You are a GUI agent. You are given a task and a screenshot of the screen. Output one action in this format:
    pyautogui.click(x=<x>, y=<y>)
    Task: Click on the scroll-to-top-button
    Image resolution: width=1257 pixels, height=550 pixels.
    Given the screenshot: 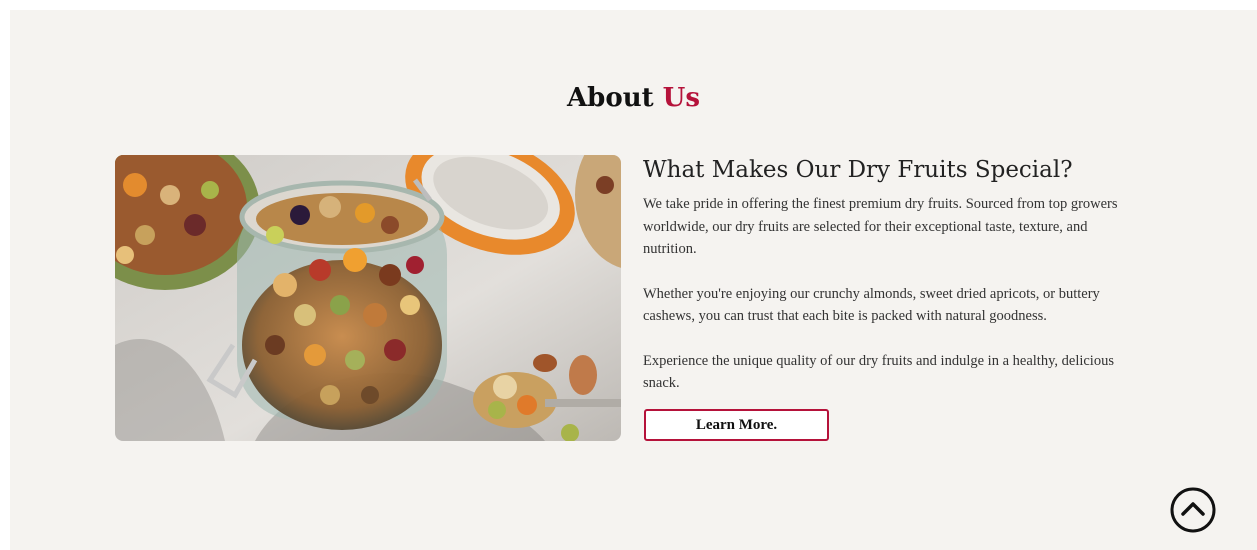 What is the action you would take?
    pyautogui.click(x=1193, y=510)
    